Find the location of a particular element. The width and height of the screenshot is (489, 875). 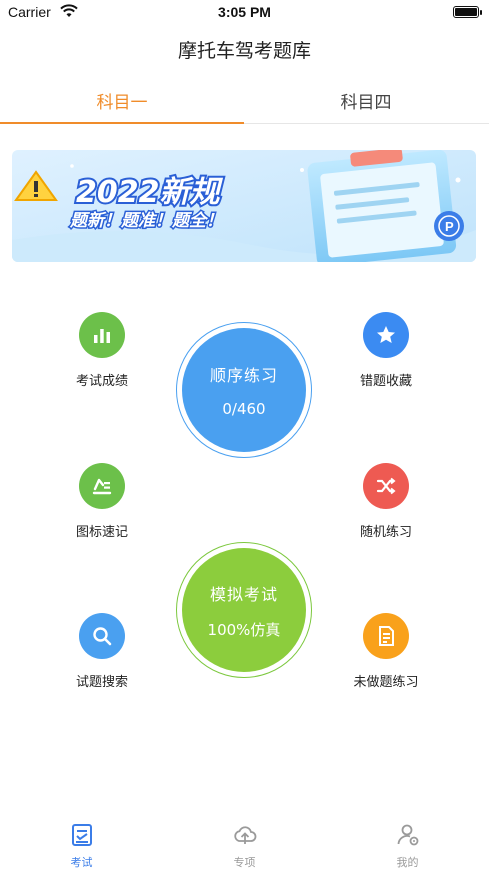

tabbar-mine-label: 我的 is located at coordinates (407, 862).